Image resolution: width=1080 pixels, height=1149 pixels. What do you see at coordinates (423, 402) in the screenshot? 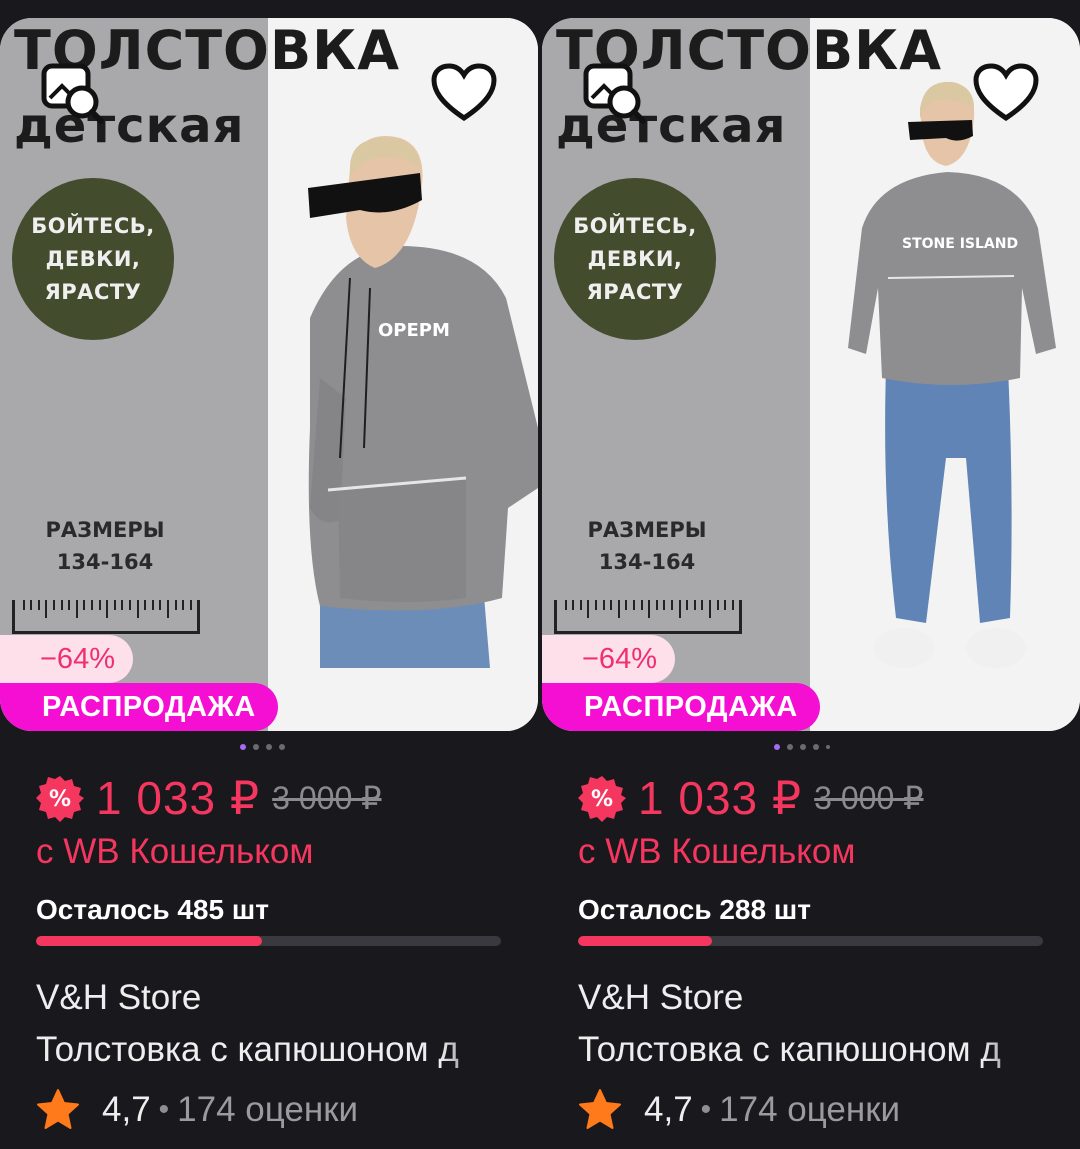
I see `boy-in-hoodie-photo: OPEPM` at bounding box center [423, 402].